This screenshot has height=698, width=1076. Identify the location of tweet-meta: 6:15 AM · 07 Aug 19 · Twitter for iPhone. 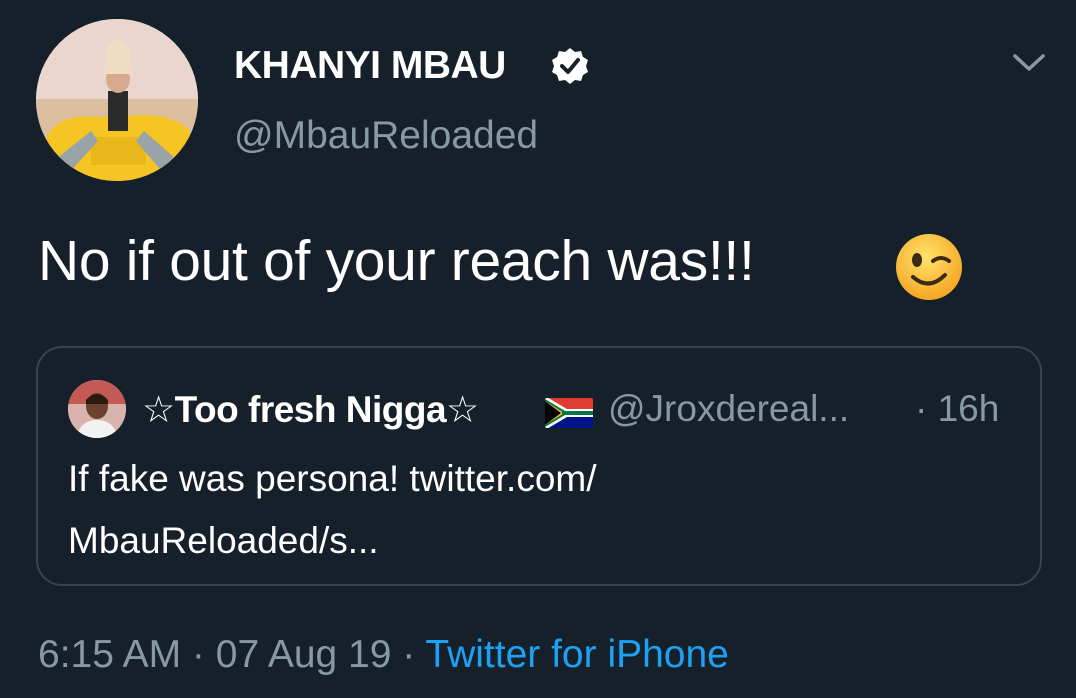
(383, 655).